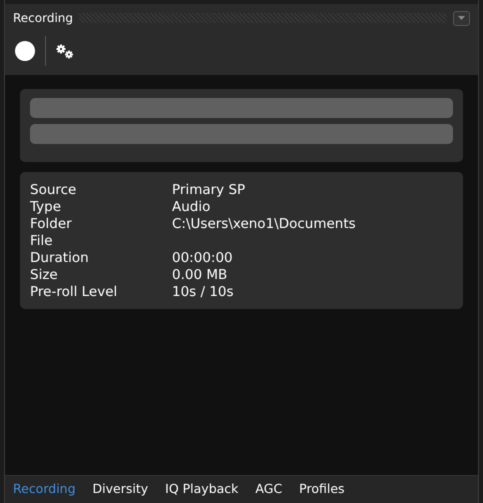 Image resolution: width=483 pixels, height=503 pixels. What do you see at coordinates (264, 224) in the screenshot?
I see `info-value: C:\Users\xeno1\Documents` at bounding box center [264, 224].